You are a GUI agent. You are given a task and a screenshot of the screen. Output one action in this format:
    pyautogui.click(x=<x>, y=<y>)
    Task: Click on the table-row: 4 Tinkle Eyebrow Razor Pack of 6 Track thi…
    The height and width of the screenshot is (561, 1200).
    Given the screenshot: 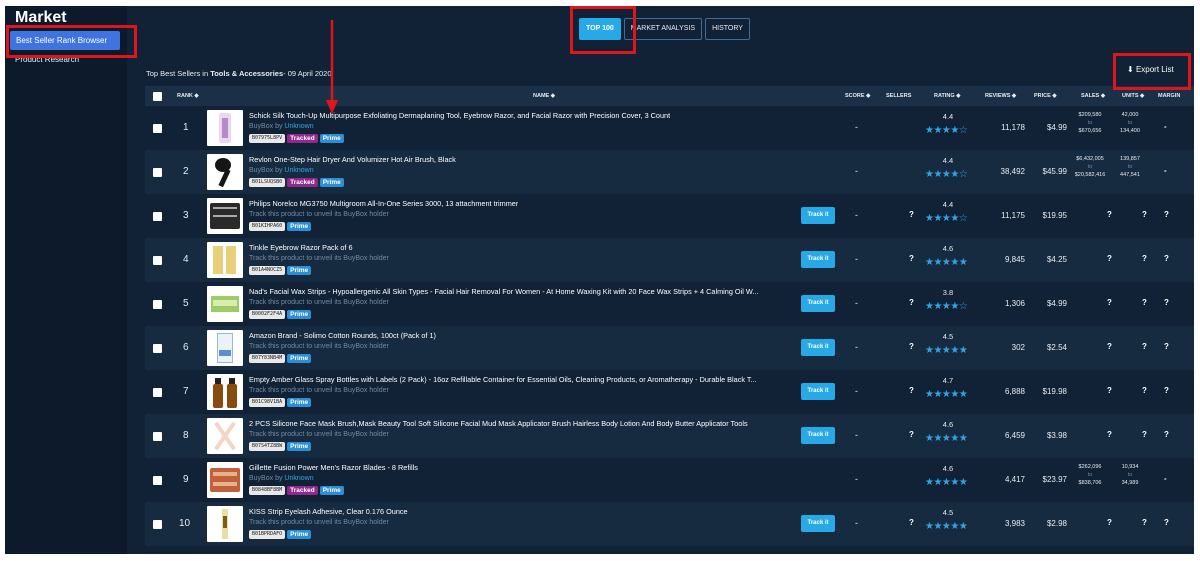 What is the action you would take?
    pyautogui.click(x=669, y=260)
    